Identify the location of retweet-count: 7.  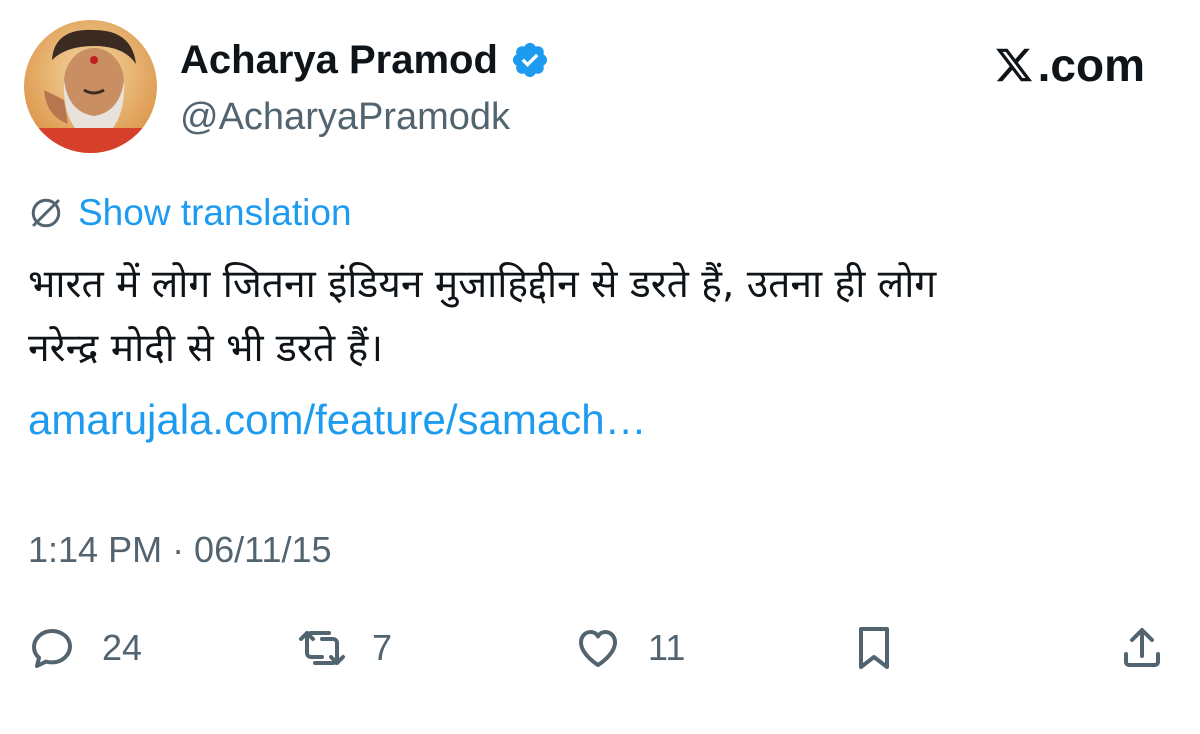
(382, 647).